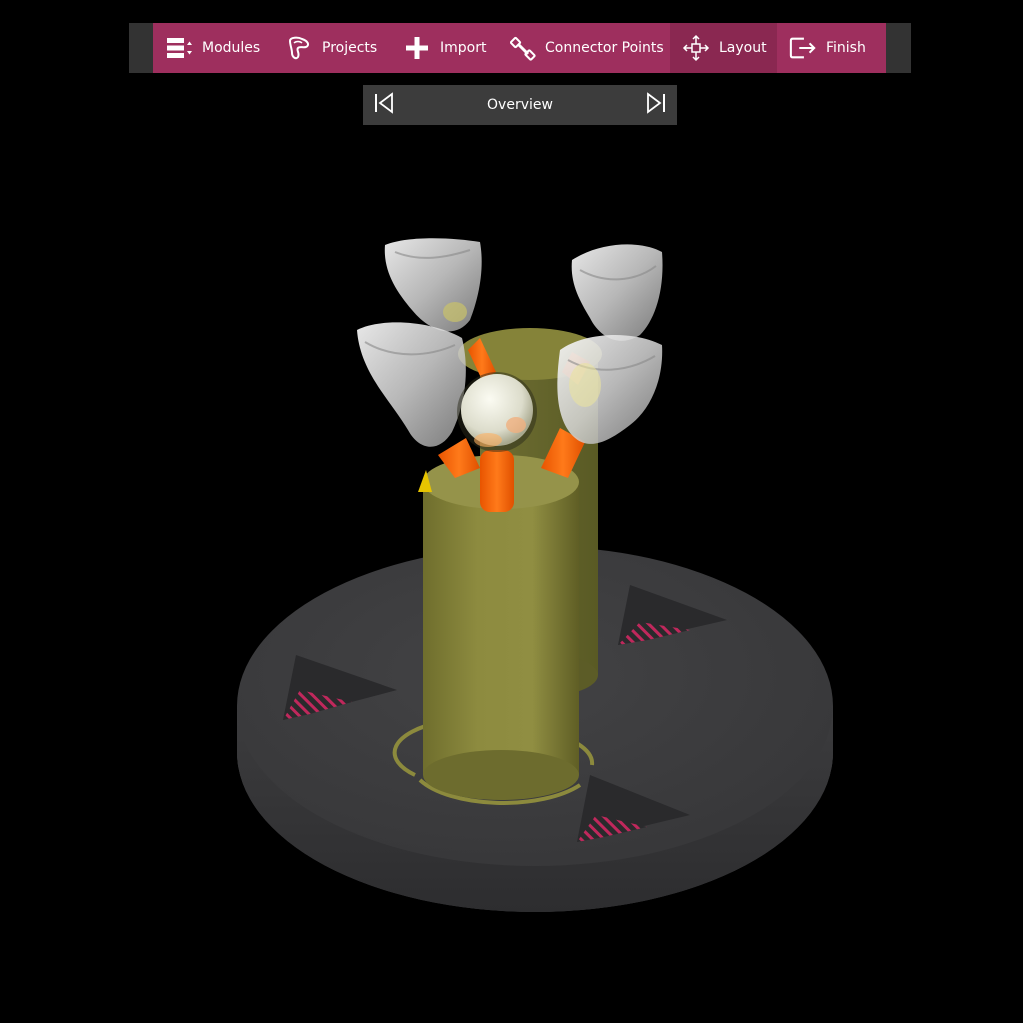 The image size is (1023, 1023). Describe the element at coordinates (417, 48) in the screenshot. I see `plus-icon` at that location.